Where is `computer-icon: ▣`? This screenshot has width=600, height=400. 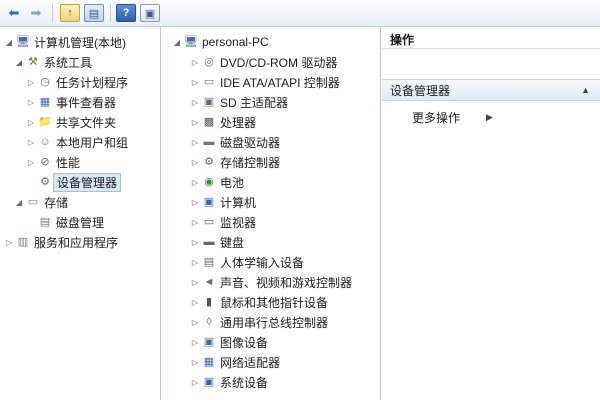
computer-icon: ▣ is located at coordinates (209, 202).